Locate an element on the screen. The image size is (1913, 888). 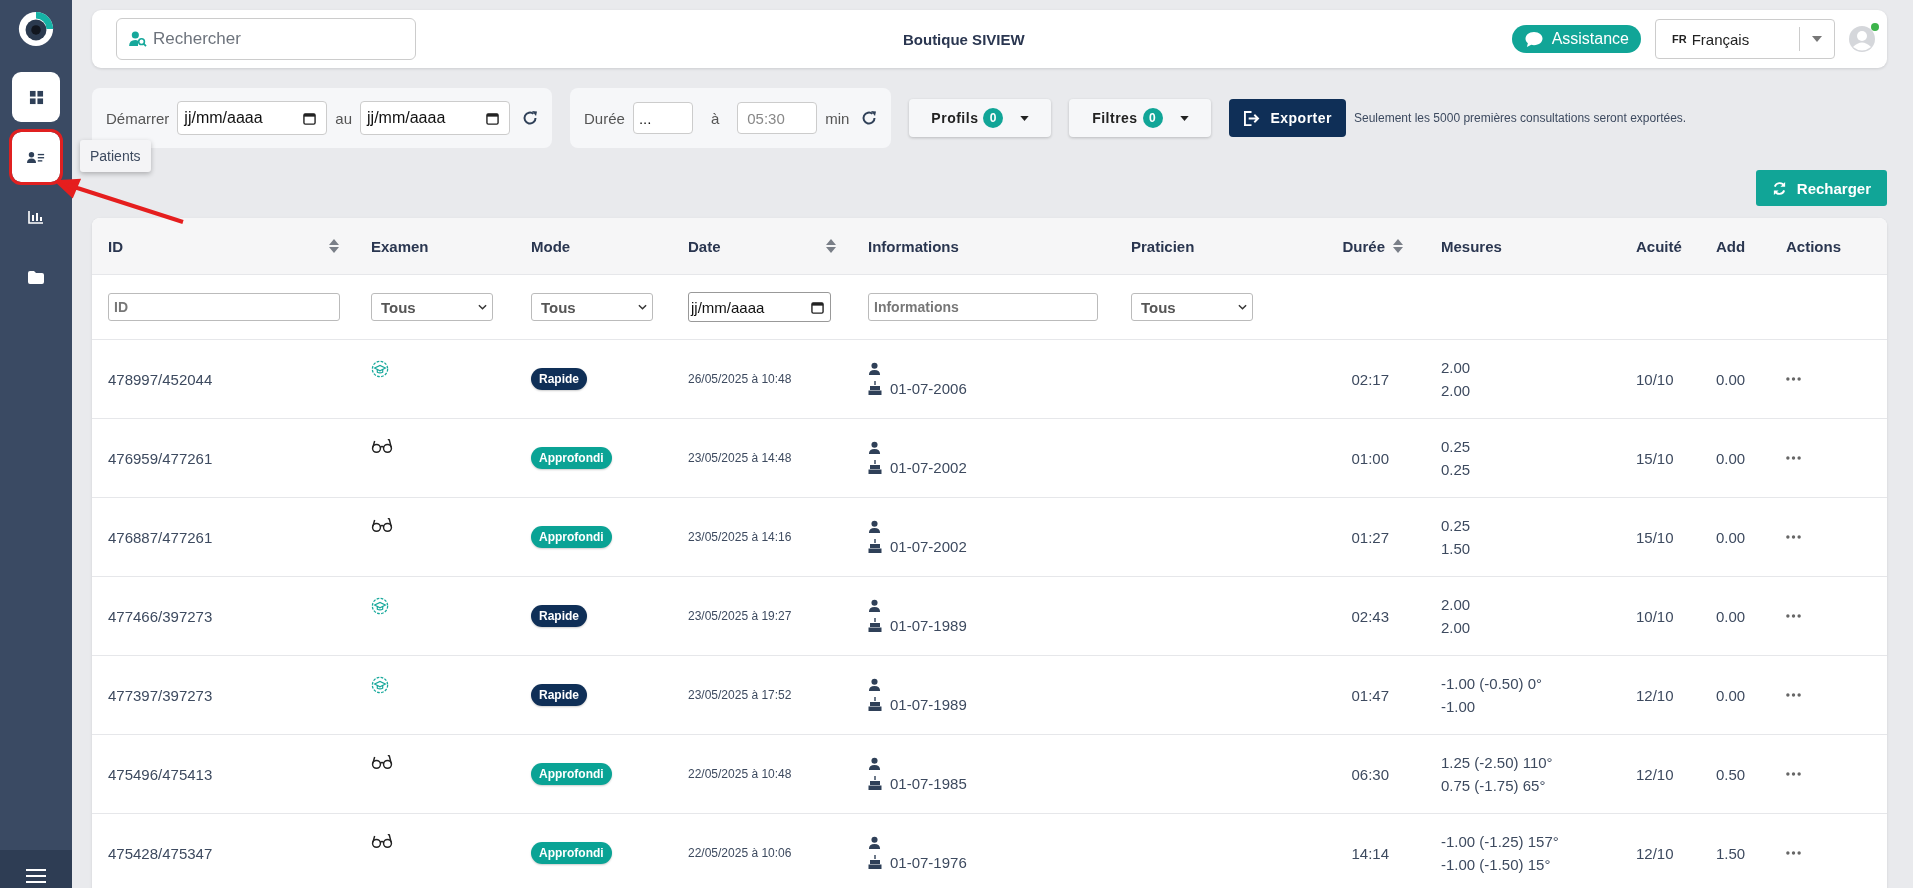
folder-icon is located at coordinates (36, 277).